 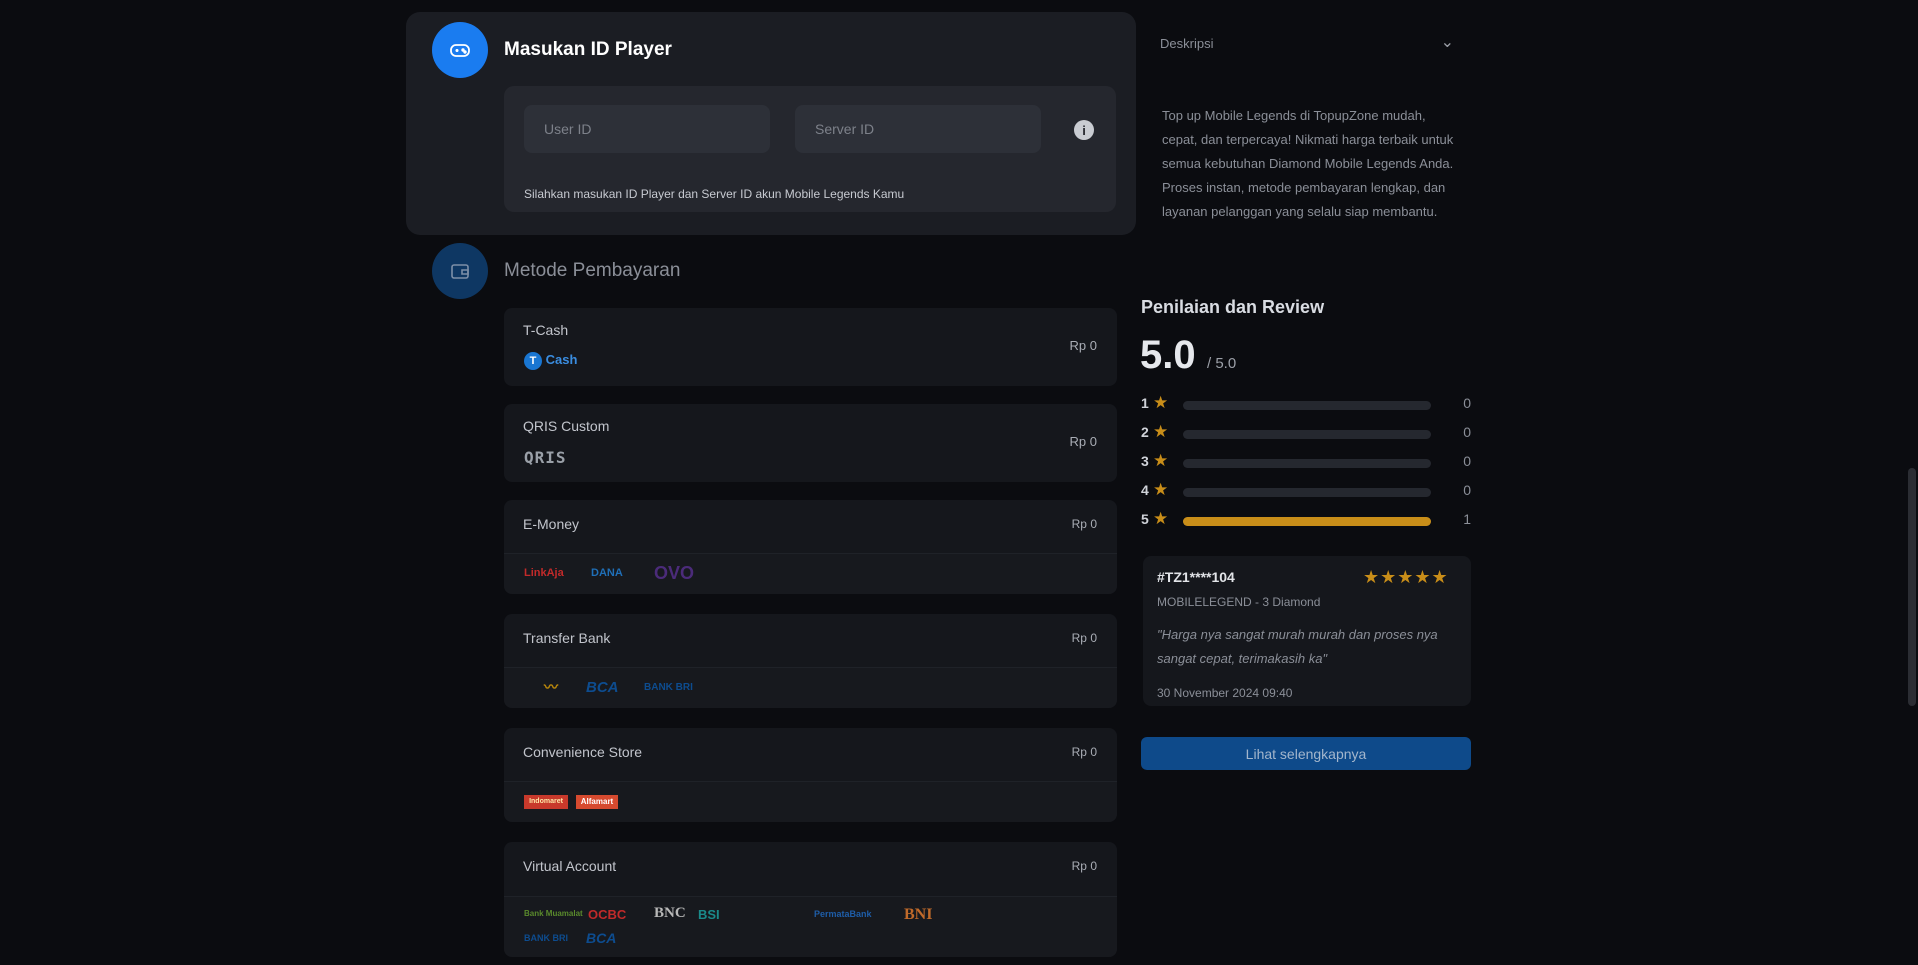 I want to click on permata-logo: PermataBank, so click(x=843, y=914).